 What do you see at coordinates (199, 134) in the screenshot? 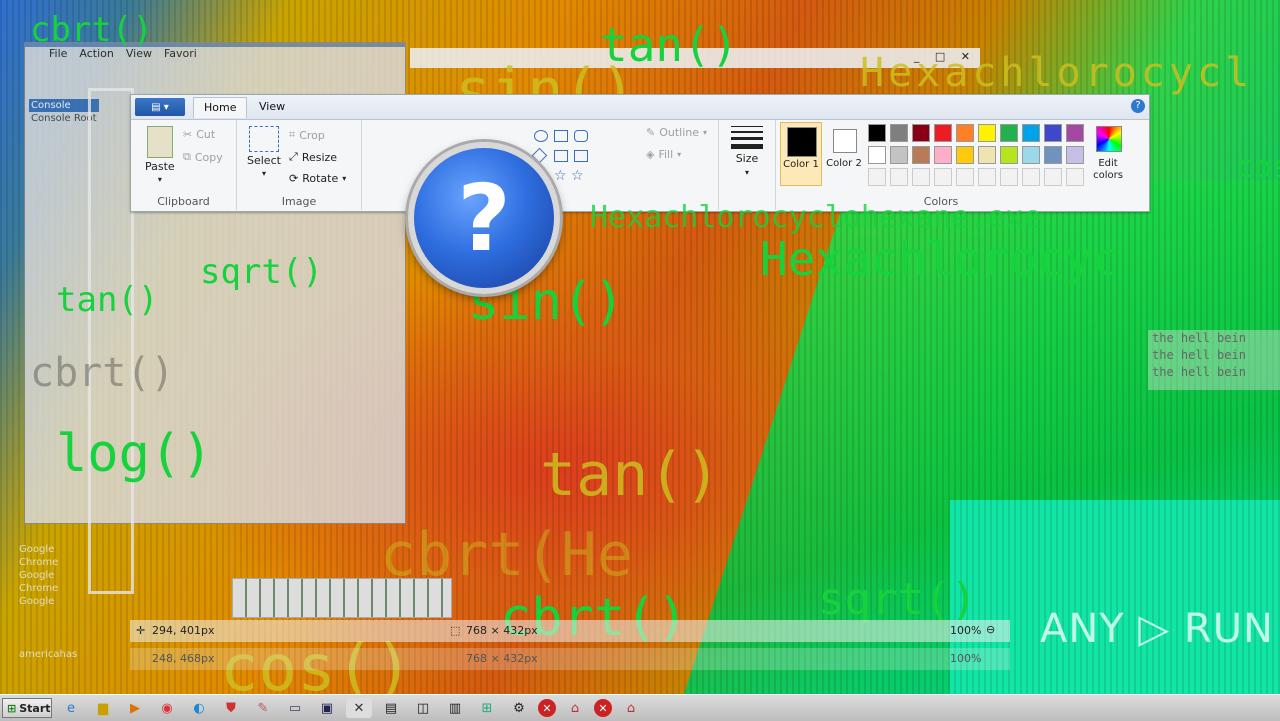
I see `cut-button: ✂ Cut` at bounding box center [199, 134].